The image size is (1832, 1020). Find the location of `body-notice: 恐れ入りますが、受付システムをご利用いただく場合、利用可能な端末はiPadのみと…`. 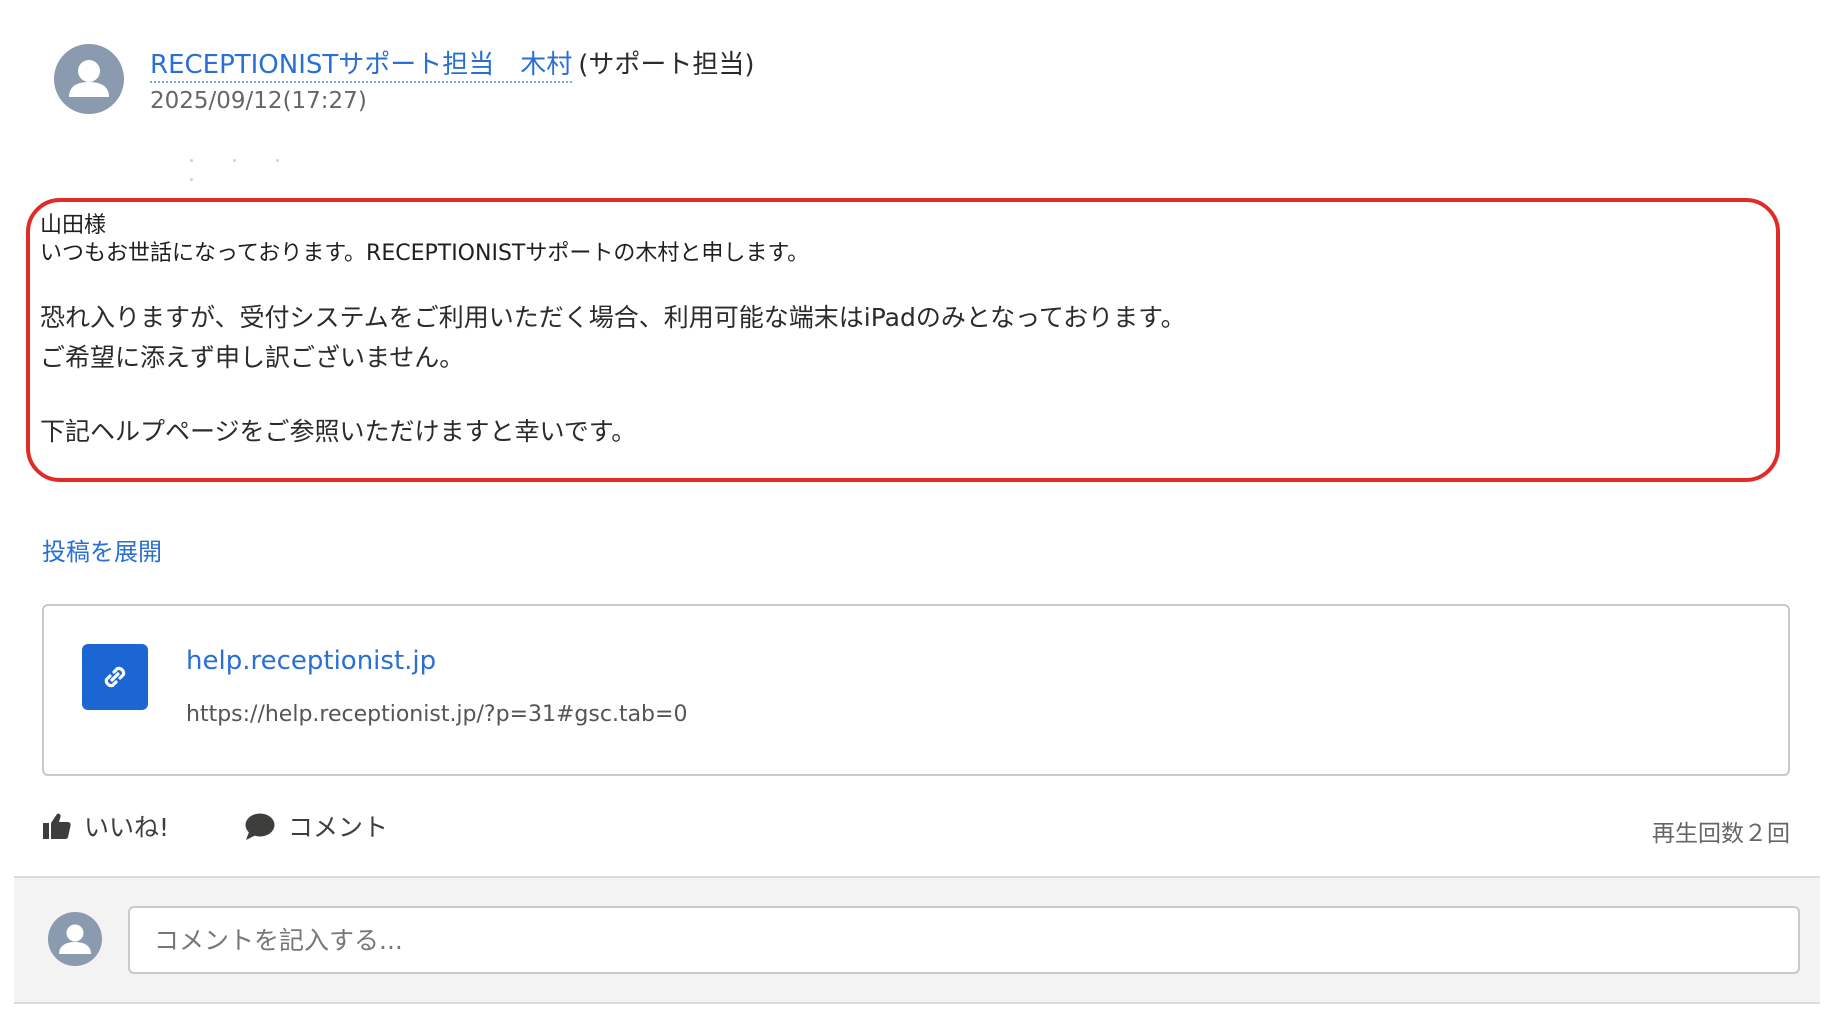

body-notice: 恐れ入りますが、受付システムをご利用いただく場合、利用可能な端末はiPadのみと… is located at coordinates (613, 317).